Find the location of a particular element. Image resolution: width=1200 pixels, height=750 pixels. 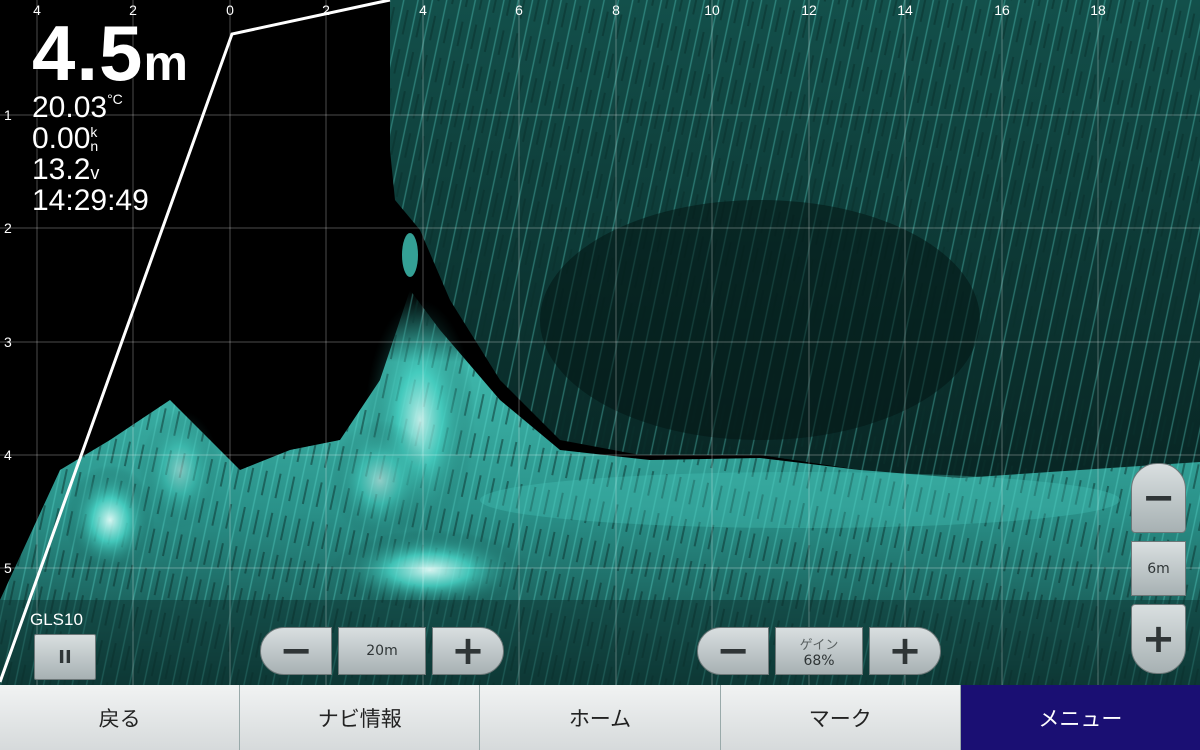

y-tick: 4 is located at coordinates (8, 455).